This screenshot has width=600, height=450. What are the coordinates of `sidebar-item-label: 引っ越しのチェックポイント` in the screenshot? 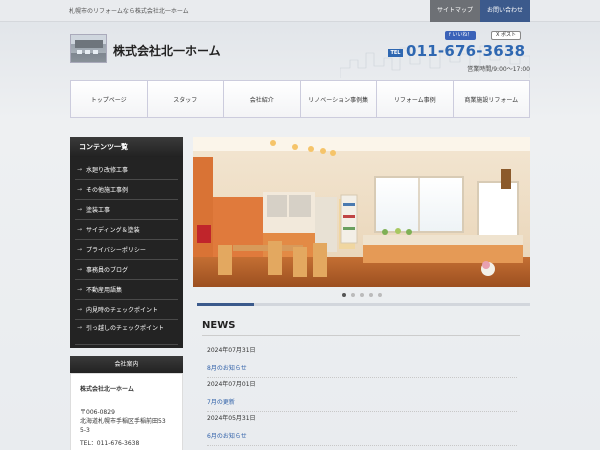 It's located at (125, 328).